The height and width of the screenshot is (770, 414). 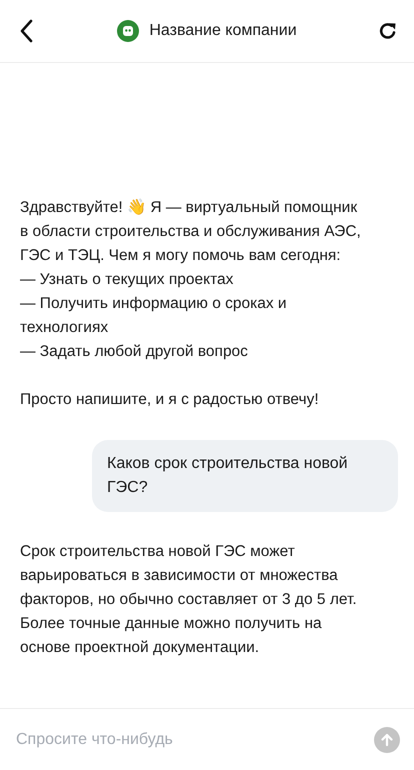 What do you see at coordinates (189, 600) in the screenshot?
I see `bot-message: Срок строительства новой ГЭС может варьироваться в зависимости от множества факторов, но обычно составляет от 3 до 5 лет. Более точные данные можно получить на основе проектной документации.` at bounding box center [189, 600].